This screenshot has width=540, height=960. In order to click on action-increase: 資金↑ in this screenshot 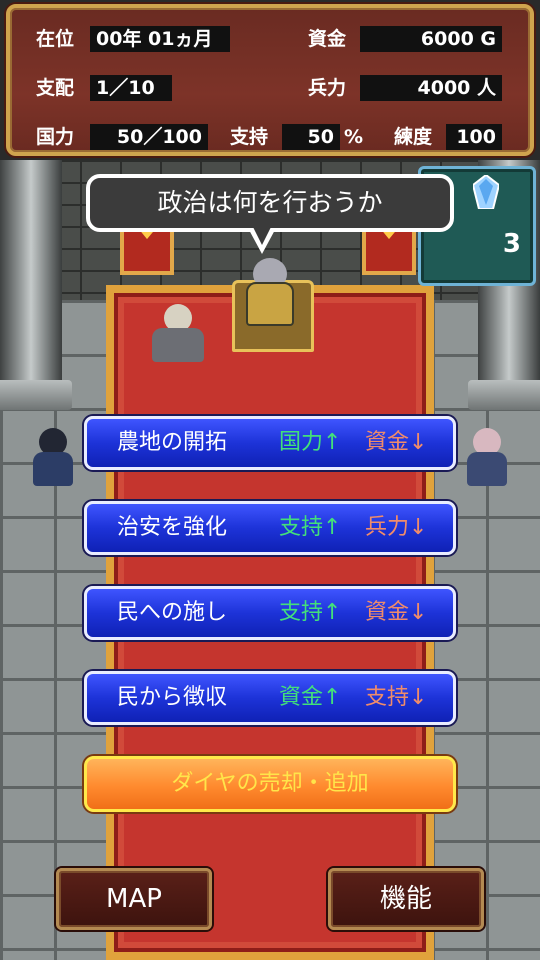, I will do `click(310, 697)`.